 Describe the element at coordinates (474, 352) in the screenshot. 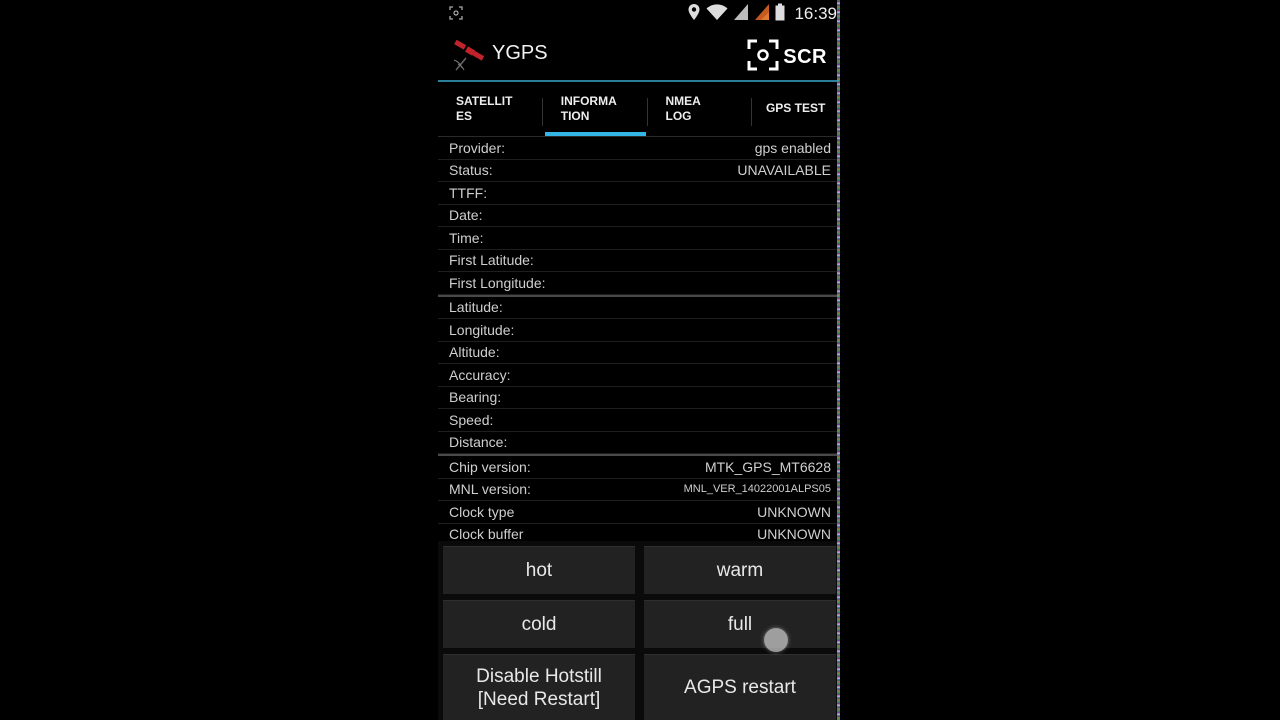

I see `row-label: Altitude:` at that location.